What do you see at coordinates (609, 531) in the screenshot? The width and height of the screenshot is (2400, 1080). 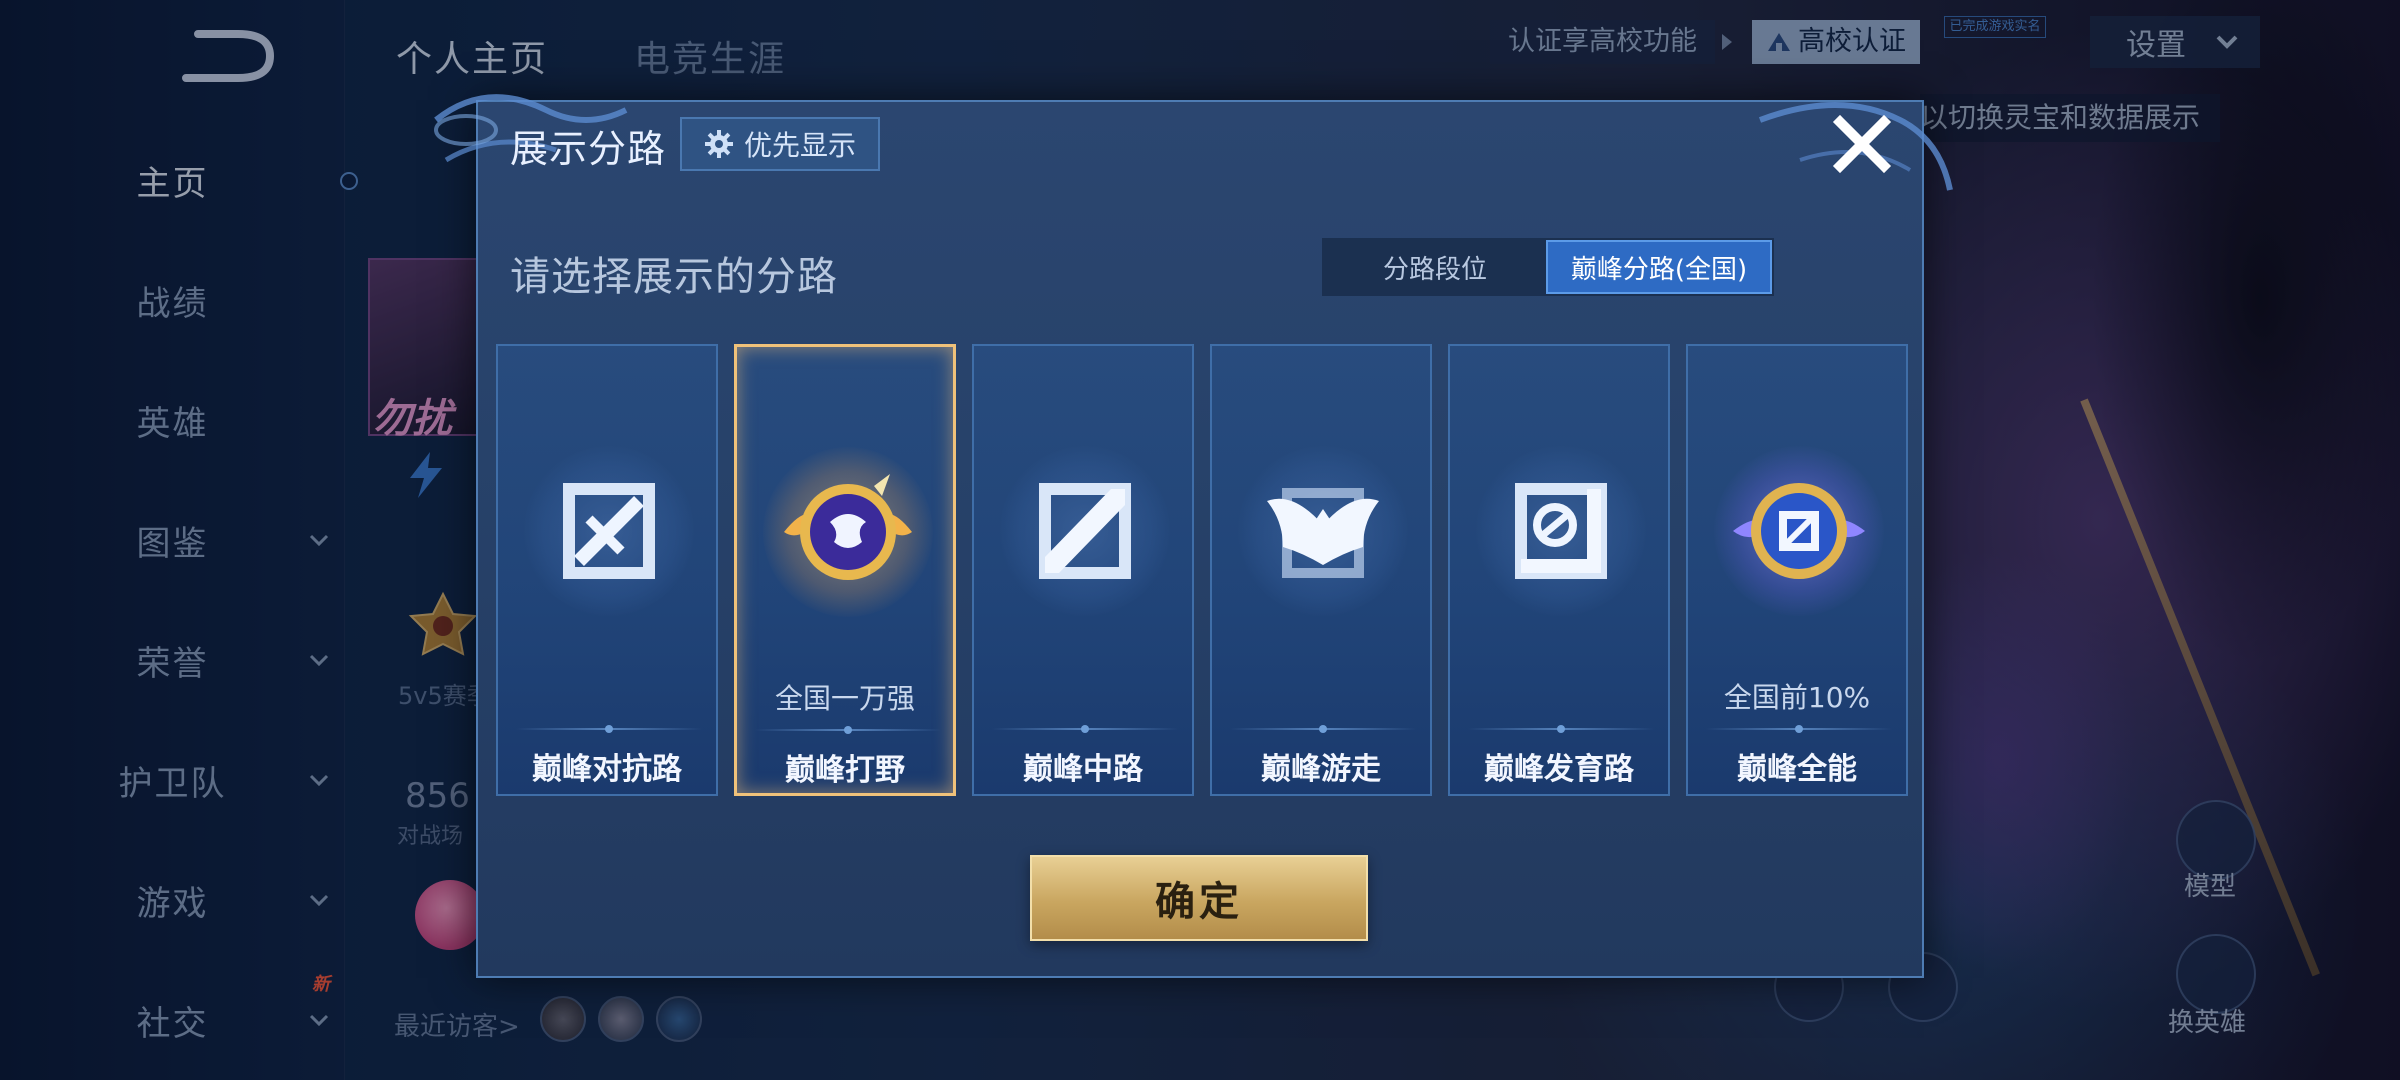 I see `clash-lane-icon` at bounding box center [609, 531].